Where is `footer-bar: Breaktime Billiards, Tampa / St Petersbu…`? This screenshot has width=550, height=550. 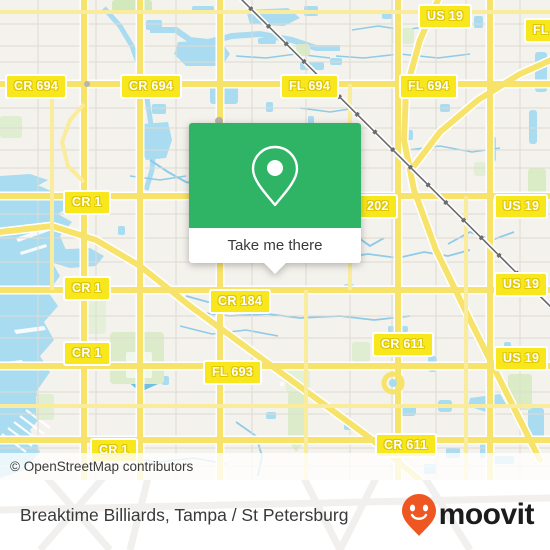 footer-bar: Breaktime Billiards, Tampa / St Petersbu… is located at coordinates (275, 515).